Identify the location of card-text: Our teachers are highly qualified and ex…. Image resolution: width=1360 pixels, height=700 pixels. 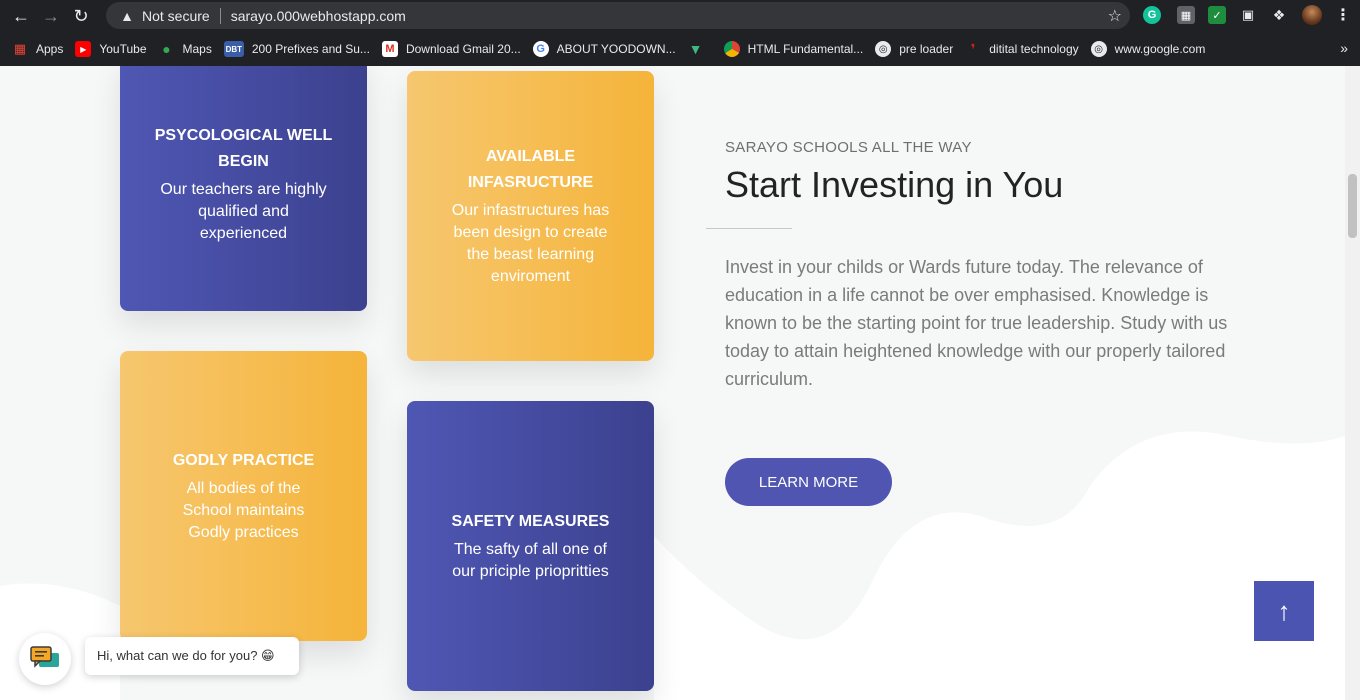
(243, 211).